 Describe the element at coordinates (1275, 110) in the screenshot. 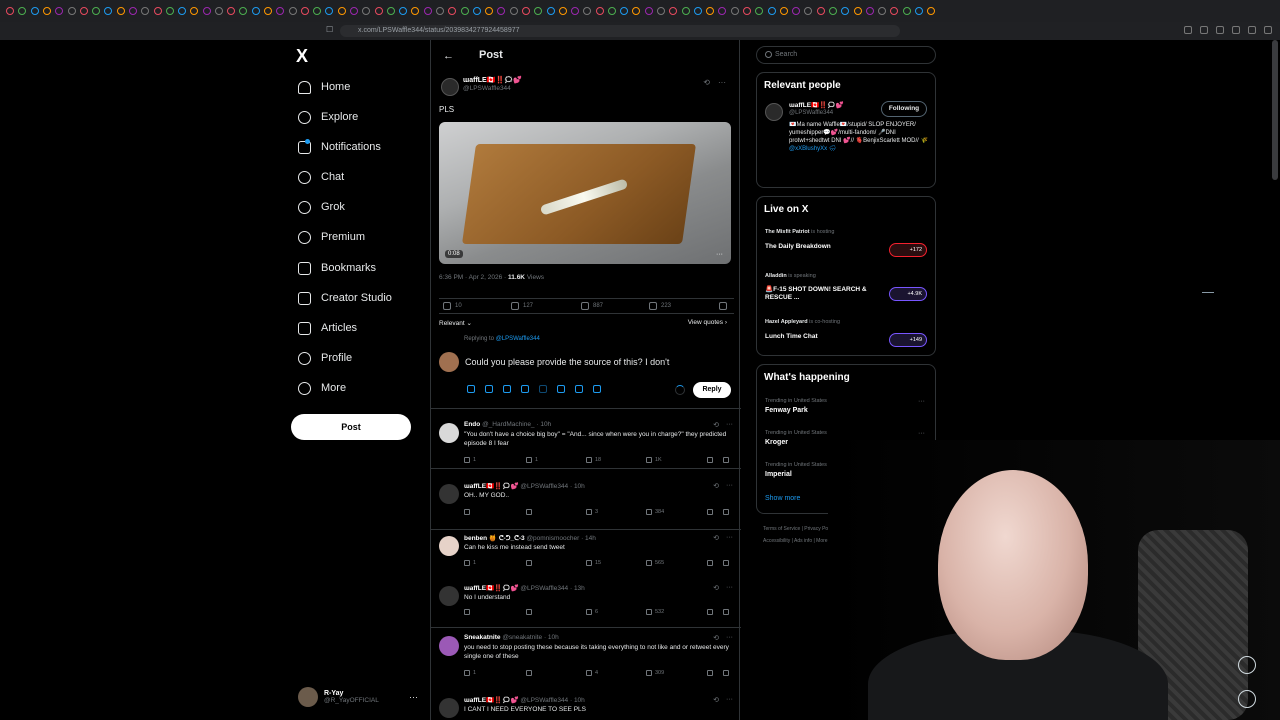

I see `scrollbar` at that location.